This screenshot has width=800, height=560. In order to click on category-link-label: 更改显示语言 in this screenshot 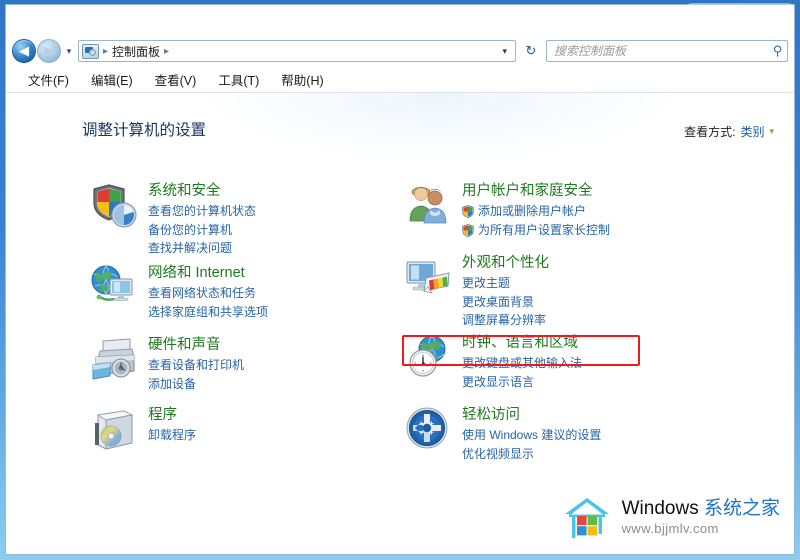, I will do `click(498, 381)`.